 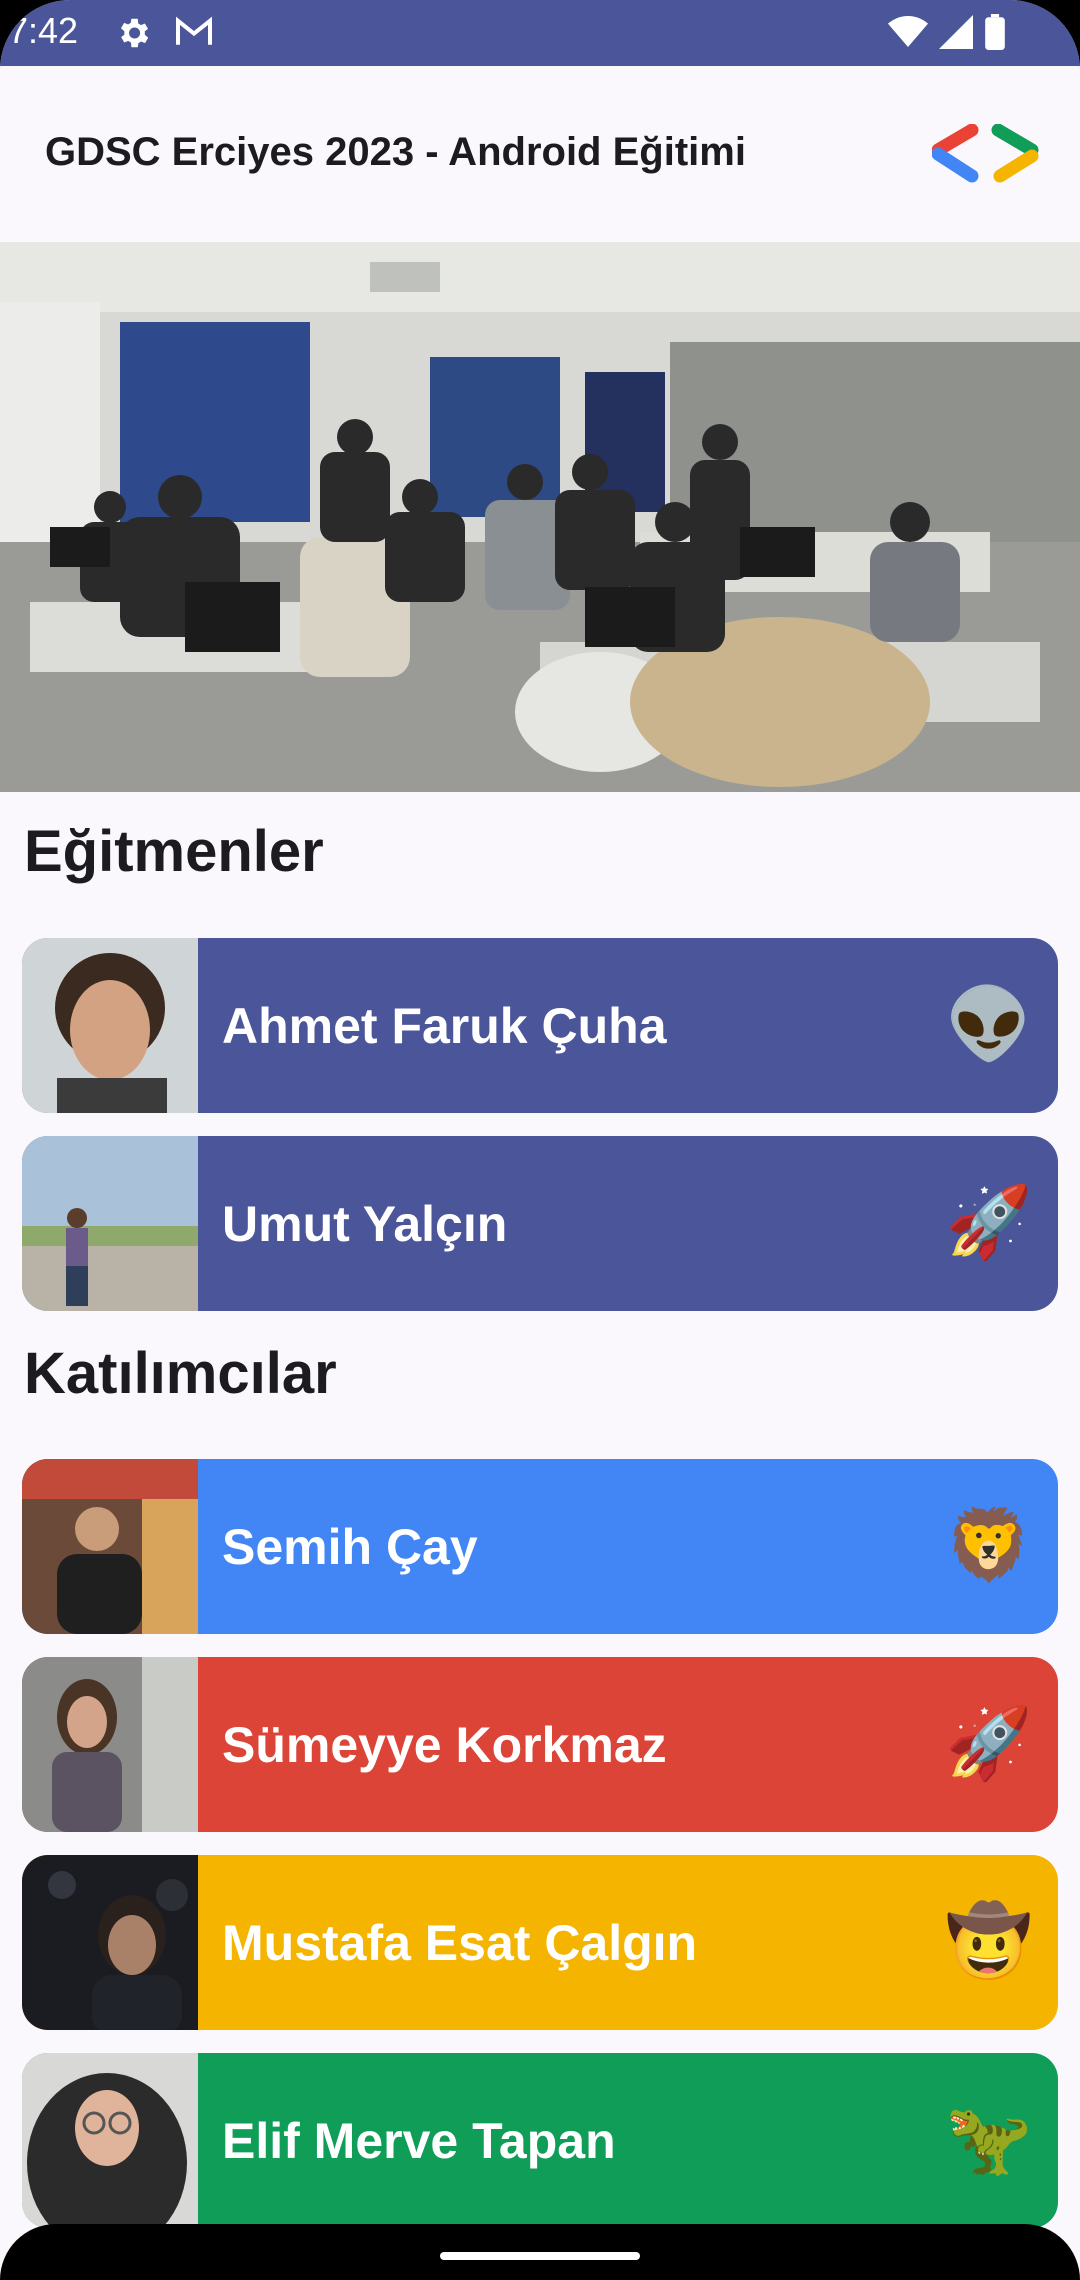 I want to click on status-time: 7:42, so click(x=43, y=30).